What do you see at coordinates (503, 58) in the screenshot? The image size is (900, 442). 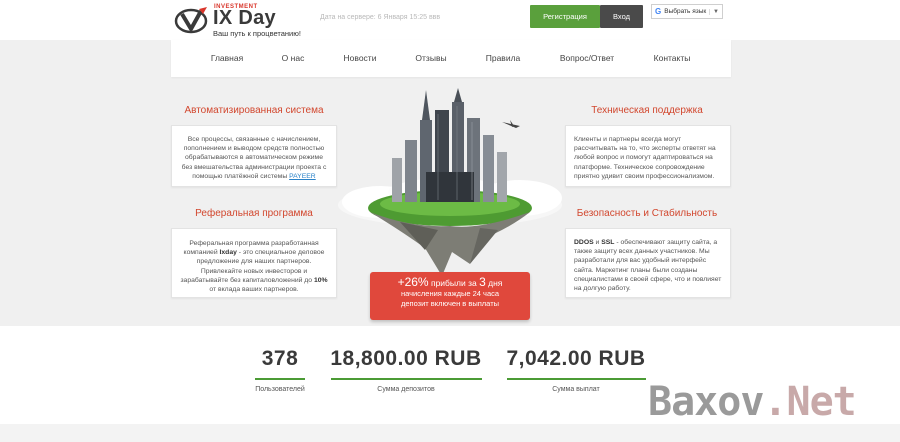 I see `nav-item-rules: Правила` at bounding box center [503, 58].